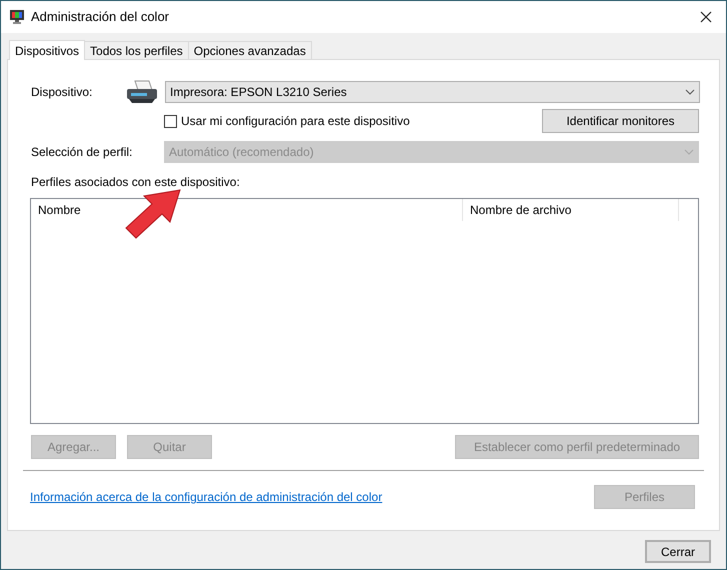 The height and width of the screenshot is (570, 727). What do you see at coordinates (295, 121) in the screenshot?
I see `checkbox-label: Usar mi configuración para este dispositivo` at bounding box center [295, 121].